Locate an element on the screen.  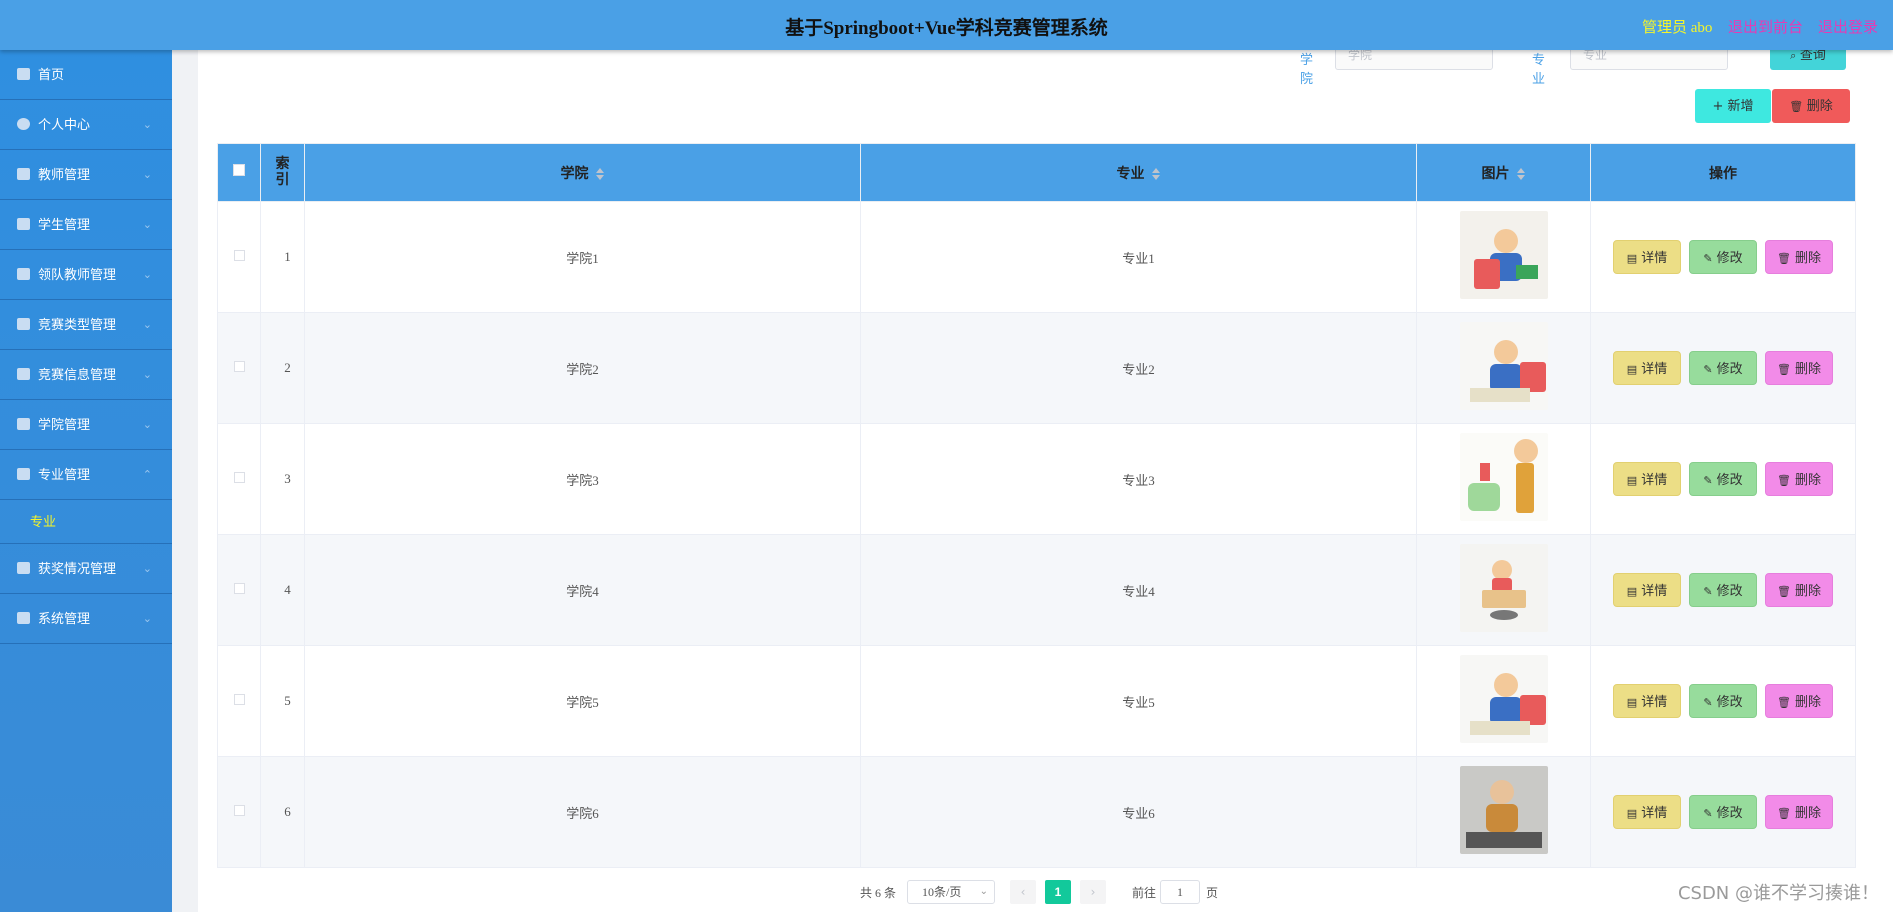
col-major: 专业 is located at coordinates (1138, 172).